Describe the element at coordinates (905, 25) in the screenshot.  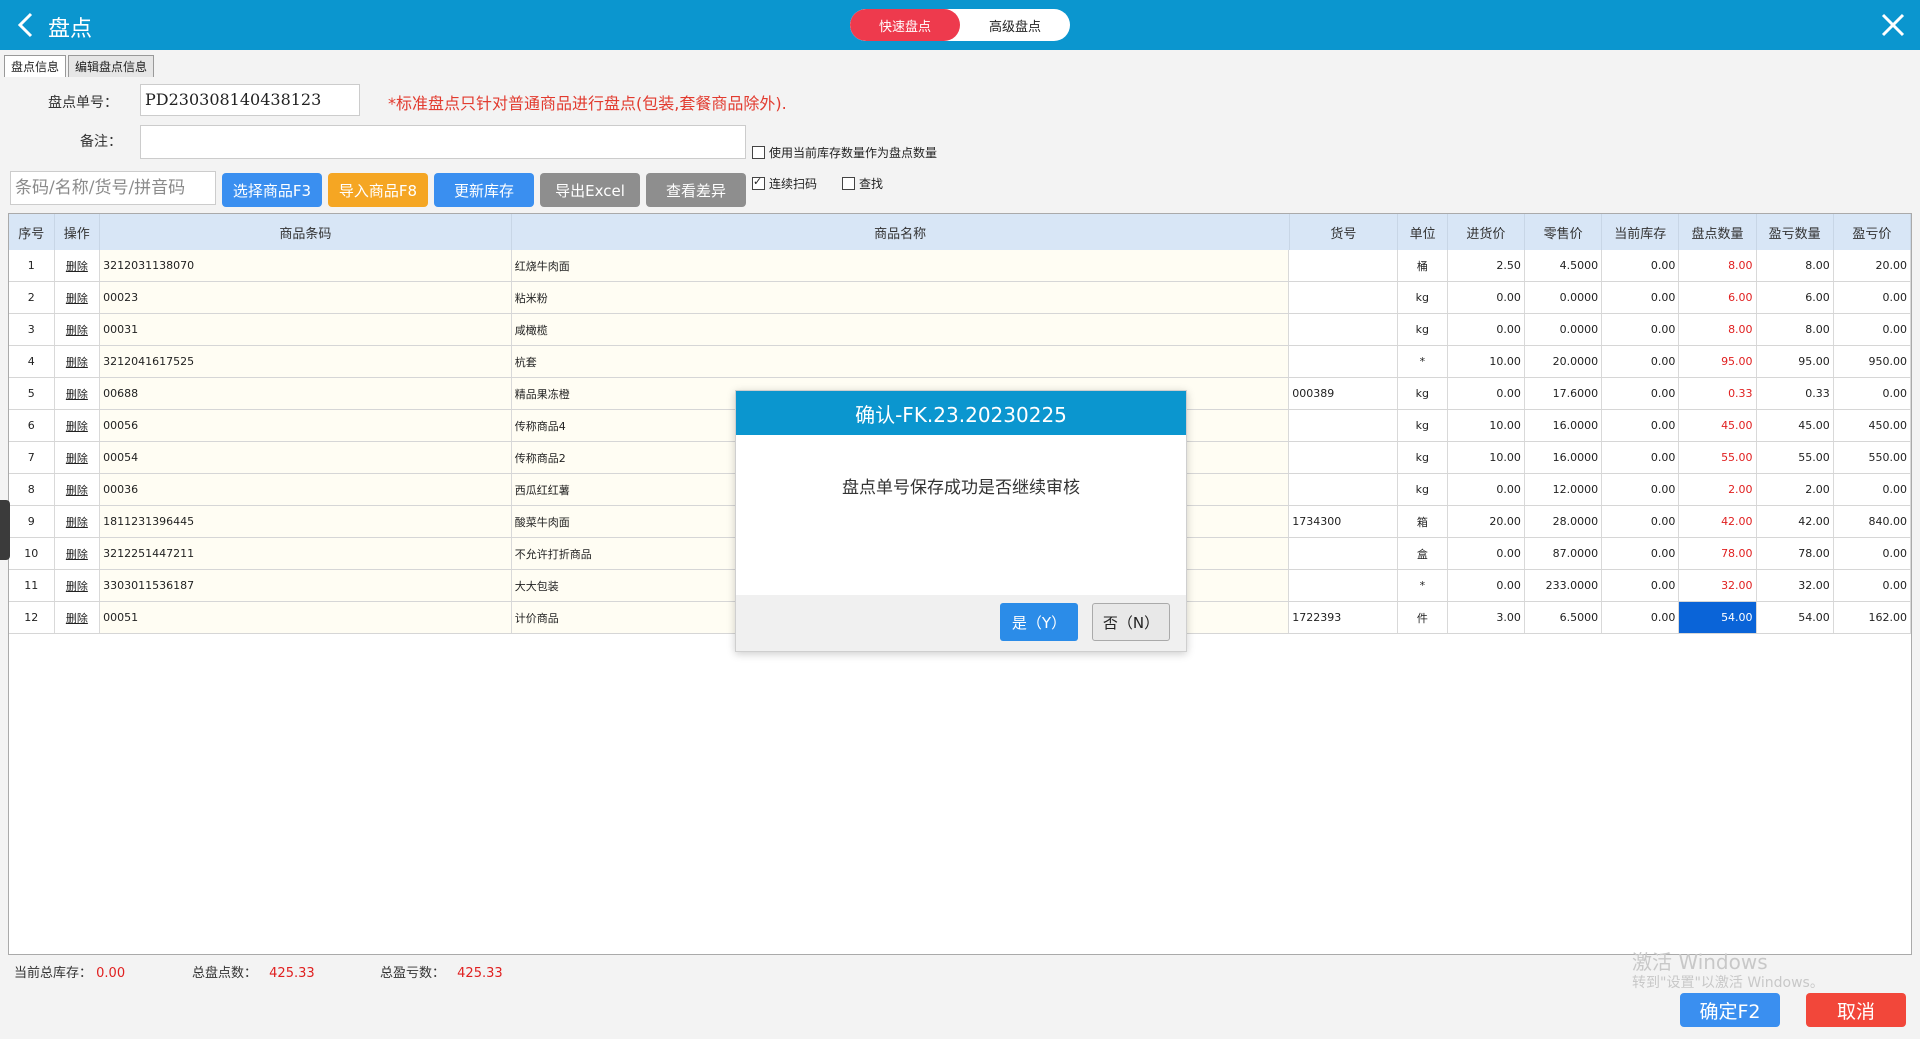
I see `segment-quick-count: 快速盘点` at that location.